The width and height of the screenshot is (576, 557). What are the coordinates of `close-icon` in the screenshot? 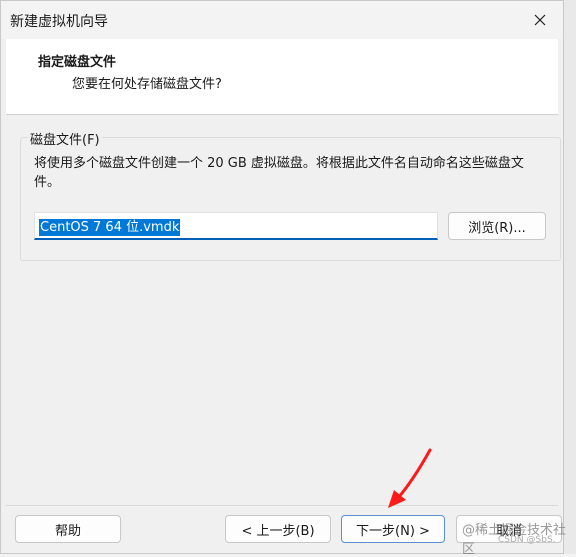 It's located at (540, 20).